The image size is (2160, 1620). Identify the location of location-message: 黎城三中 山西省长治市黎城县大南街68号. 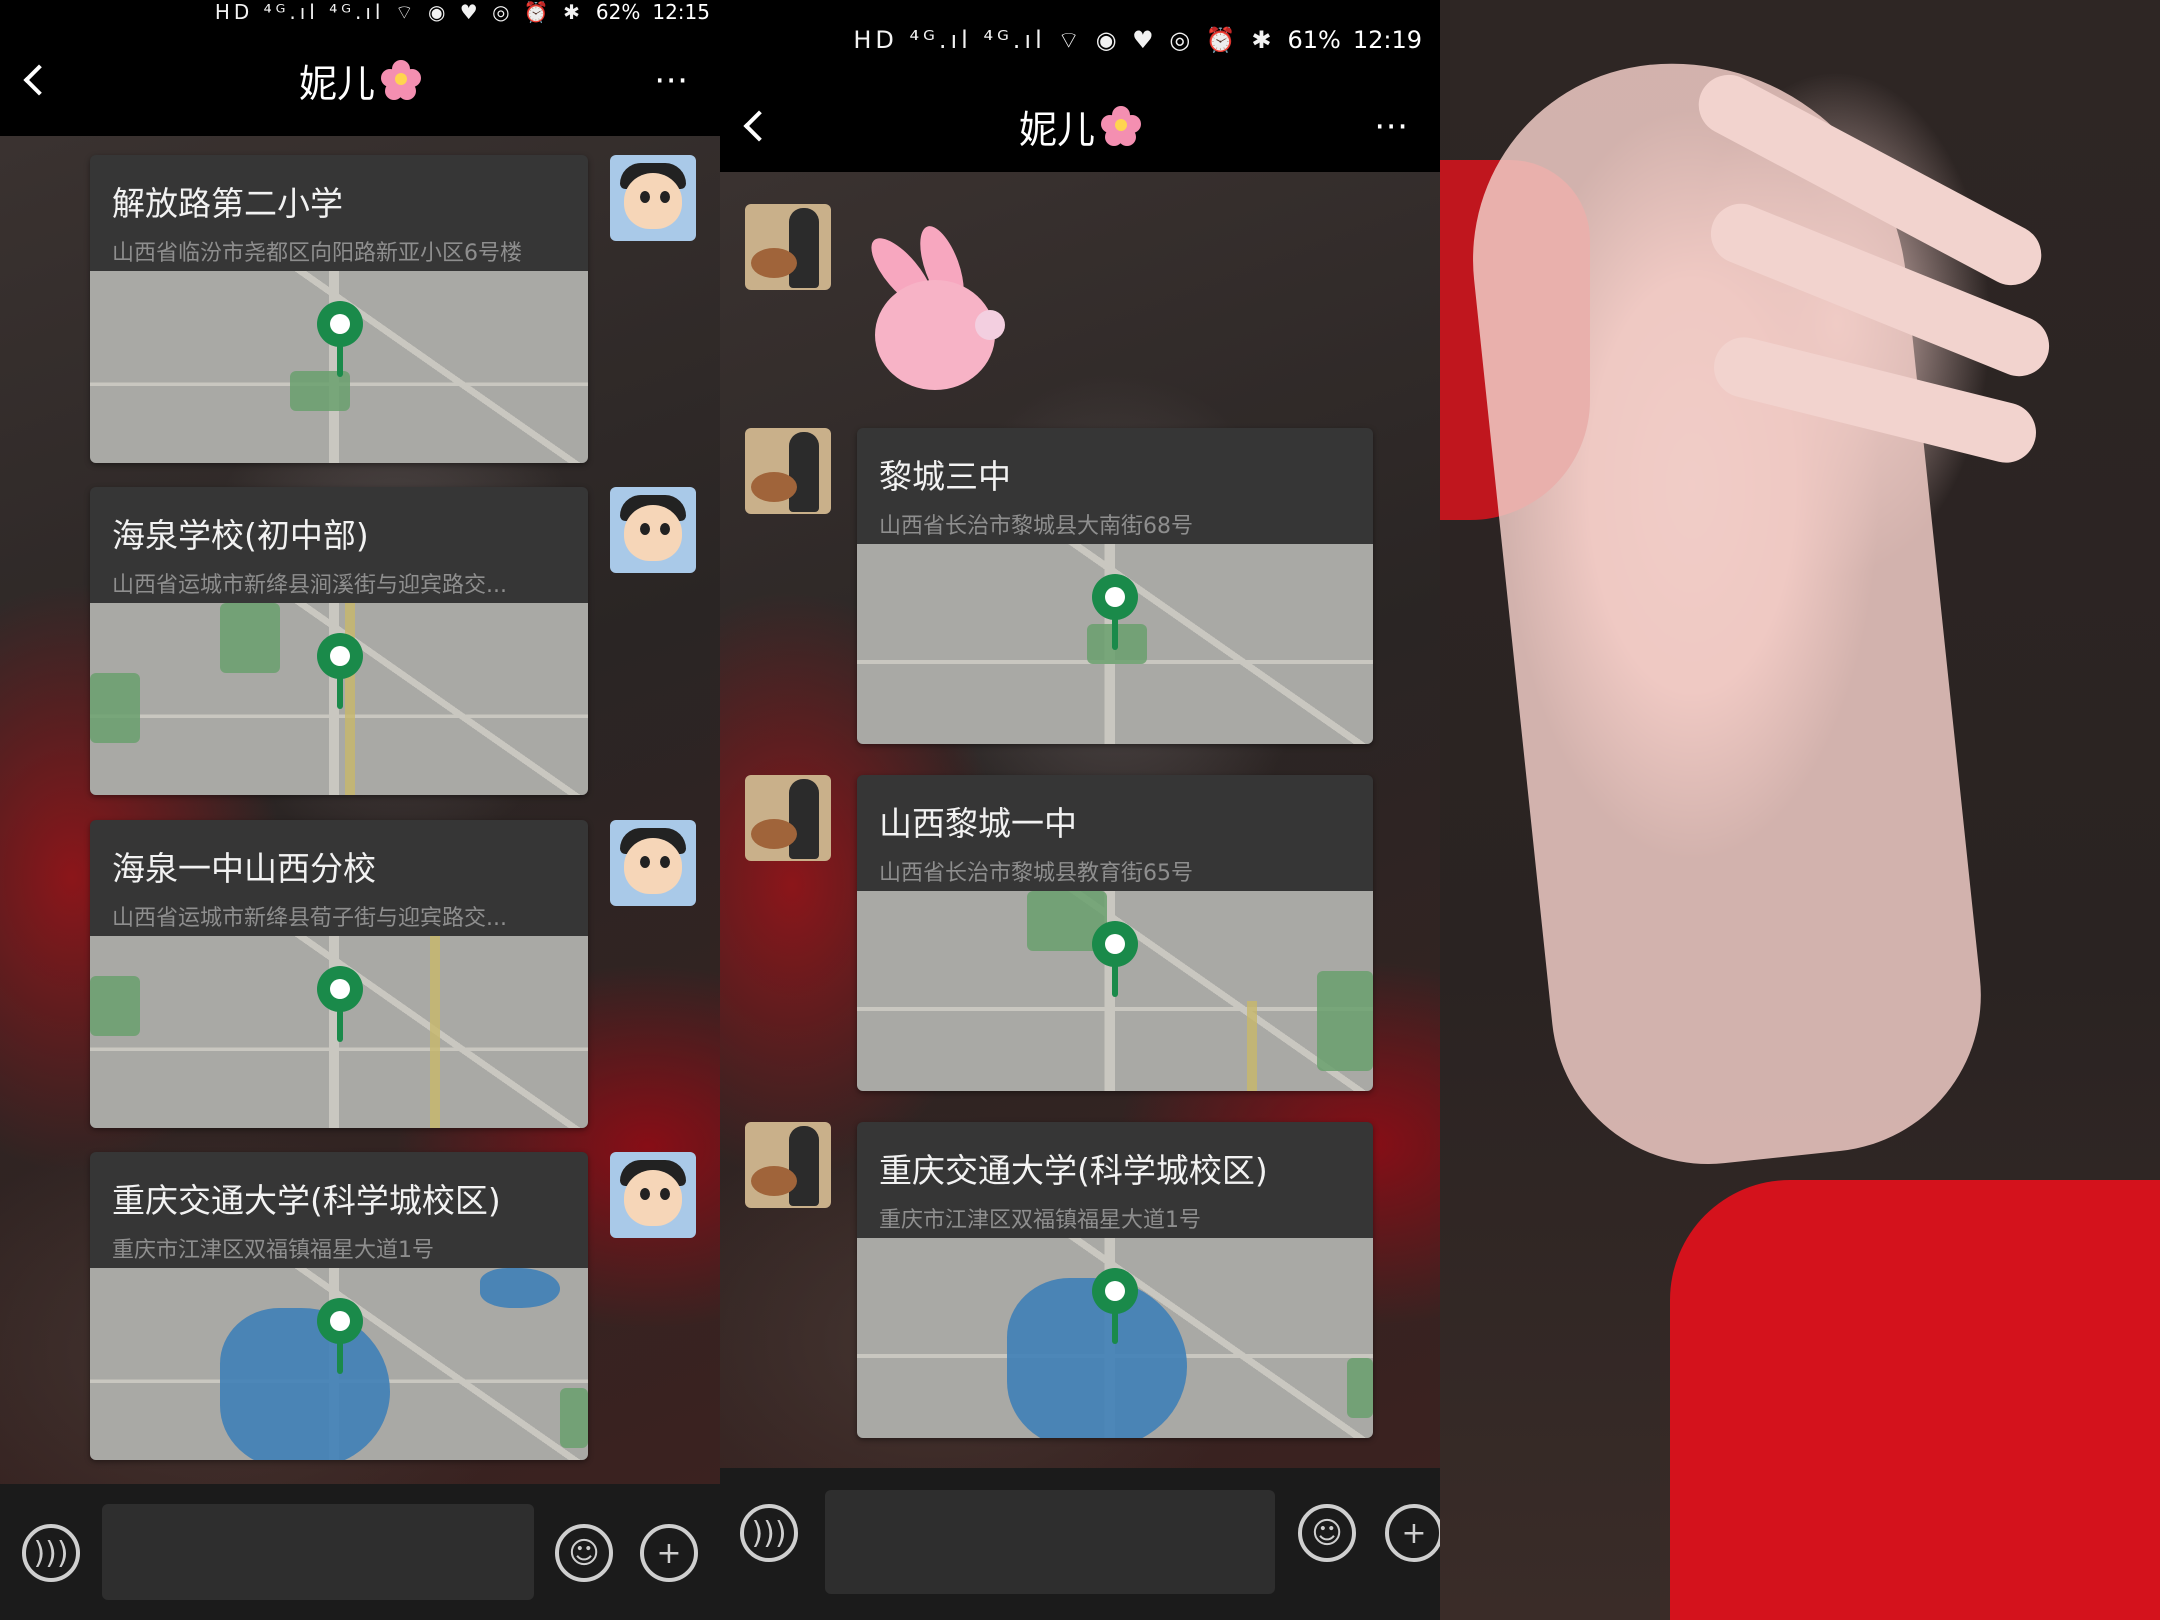
(1115, 586).